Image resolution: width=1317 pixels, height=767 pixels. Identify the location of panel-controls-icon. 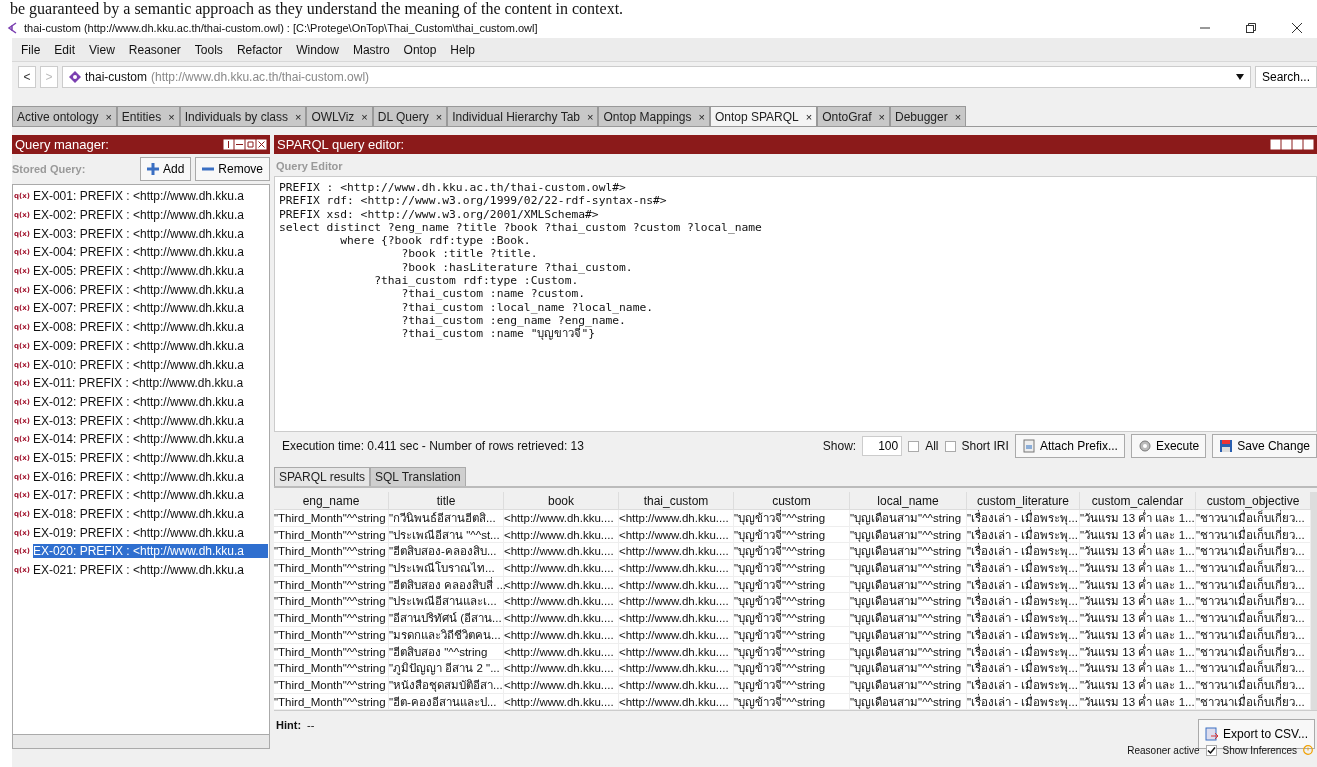
(245, 144).